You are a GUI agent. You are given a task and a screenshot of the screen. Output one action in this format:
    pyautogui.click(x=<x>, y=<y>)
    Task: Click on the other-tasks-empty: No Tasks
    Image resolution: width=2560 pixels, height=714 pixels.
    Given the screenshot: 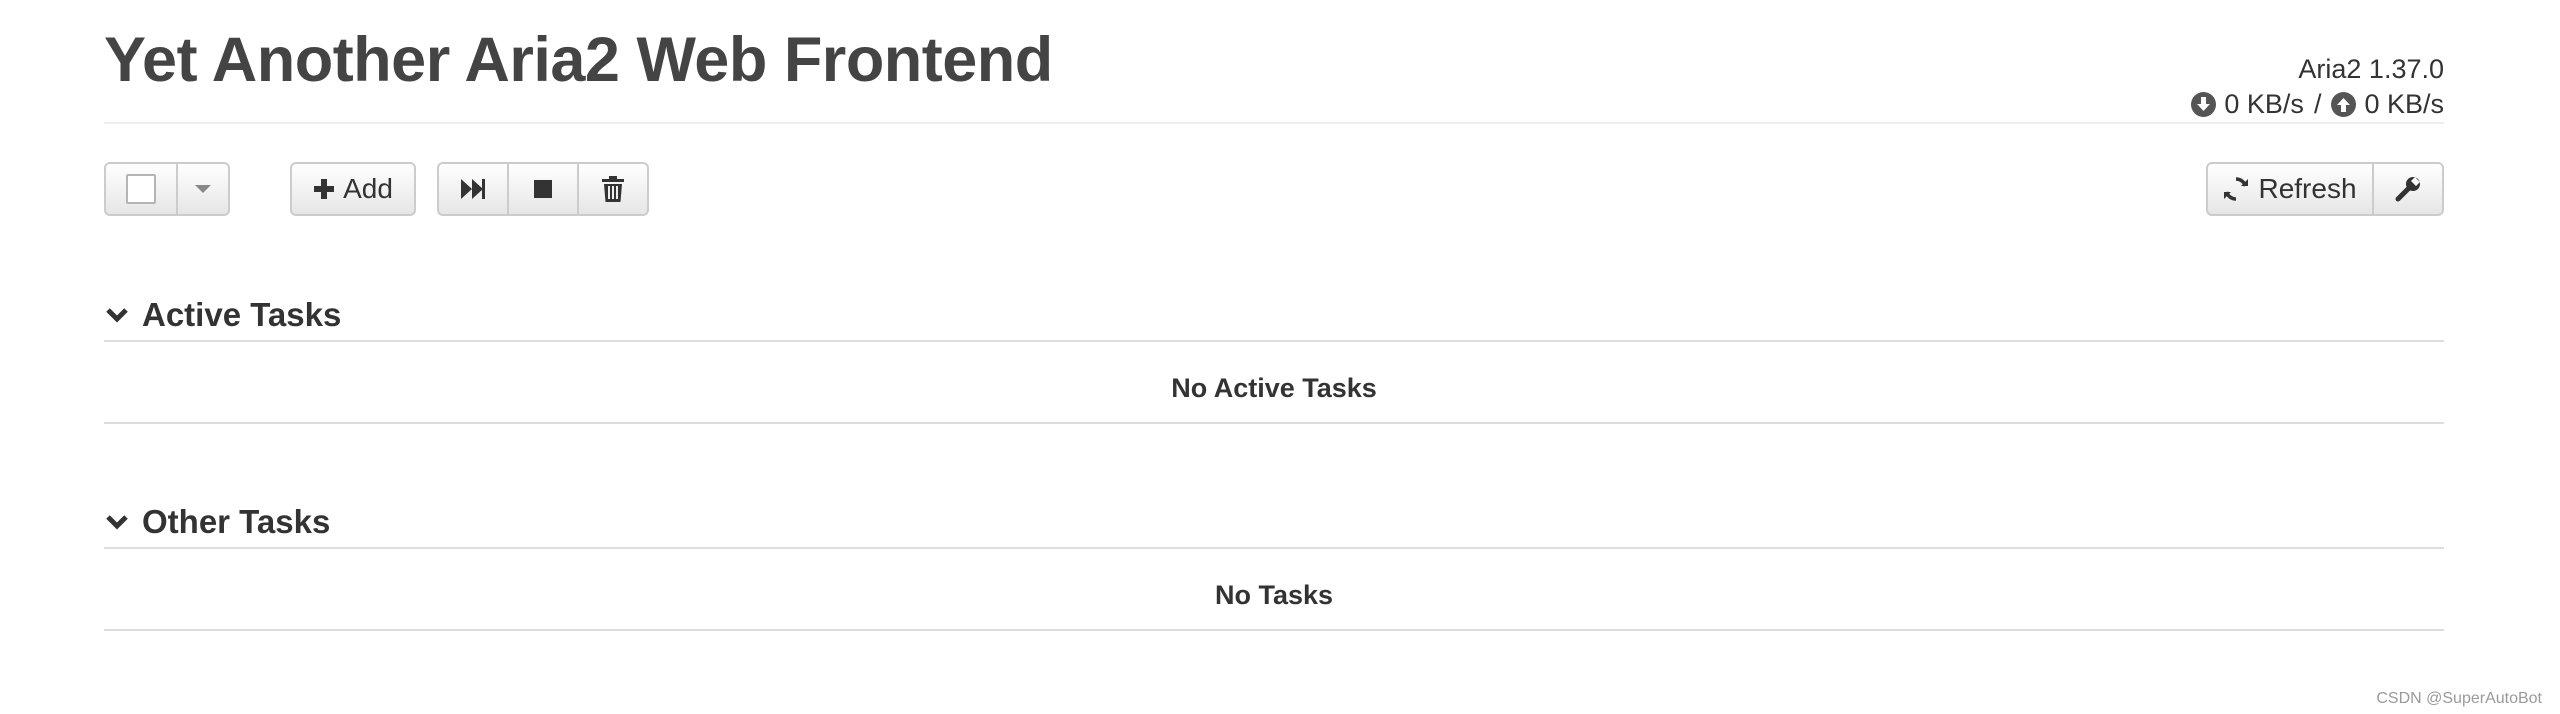 What is the action you would take?
    pyautogui.click(x=1274, y=596)
    